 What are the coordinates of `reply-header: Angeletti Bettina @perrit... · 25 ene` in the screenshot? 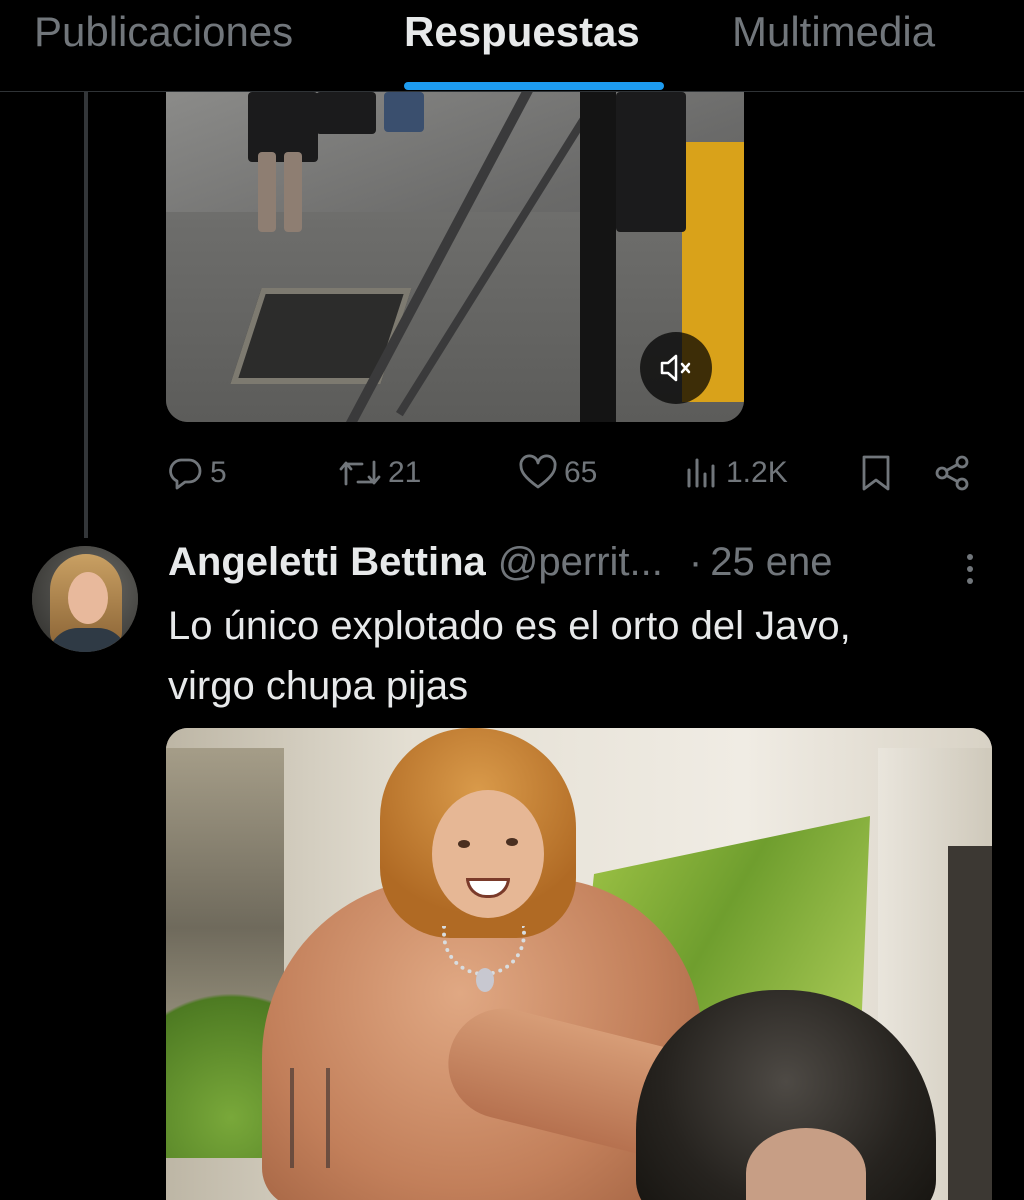 It's located at (500, 565).